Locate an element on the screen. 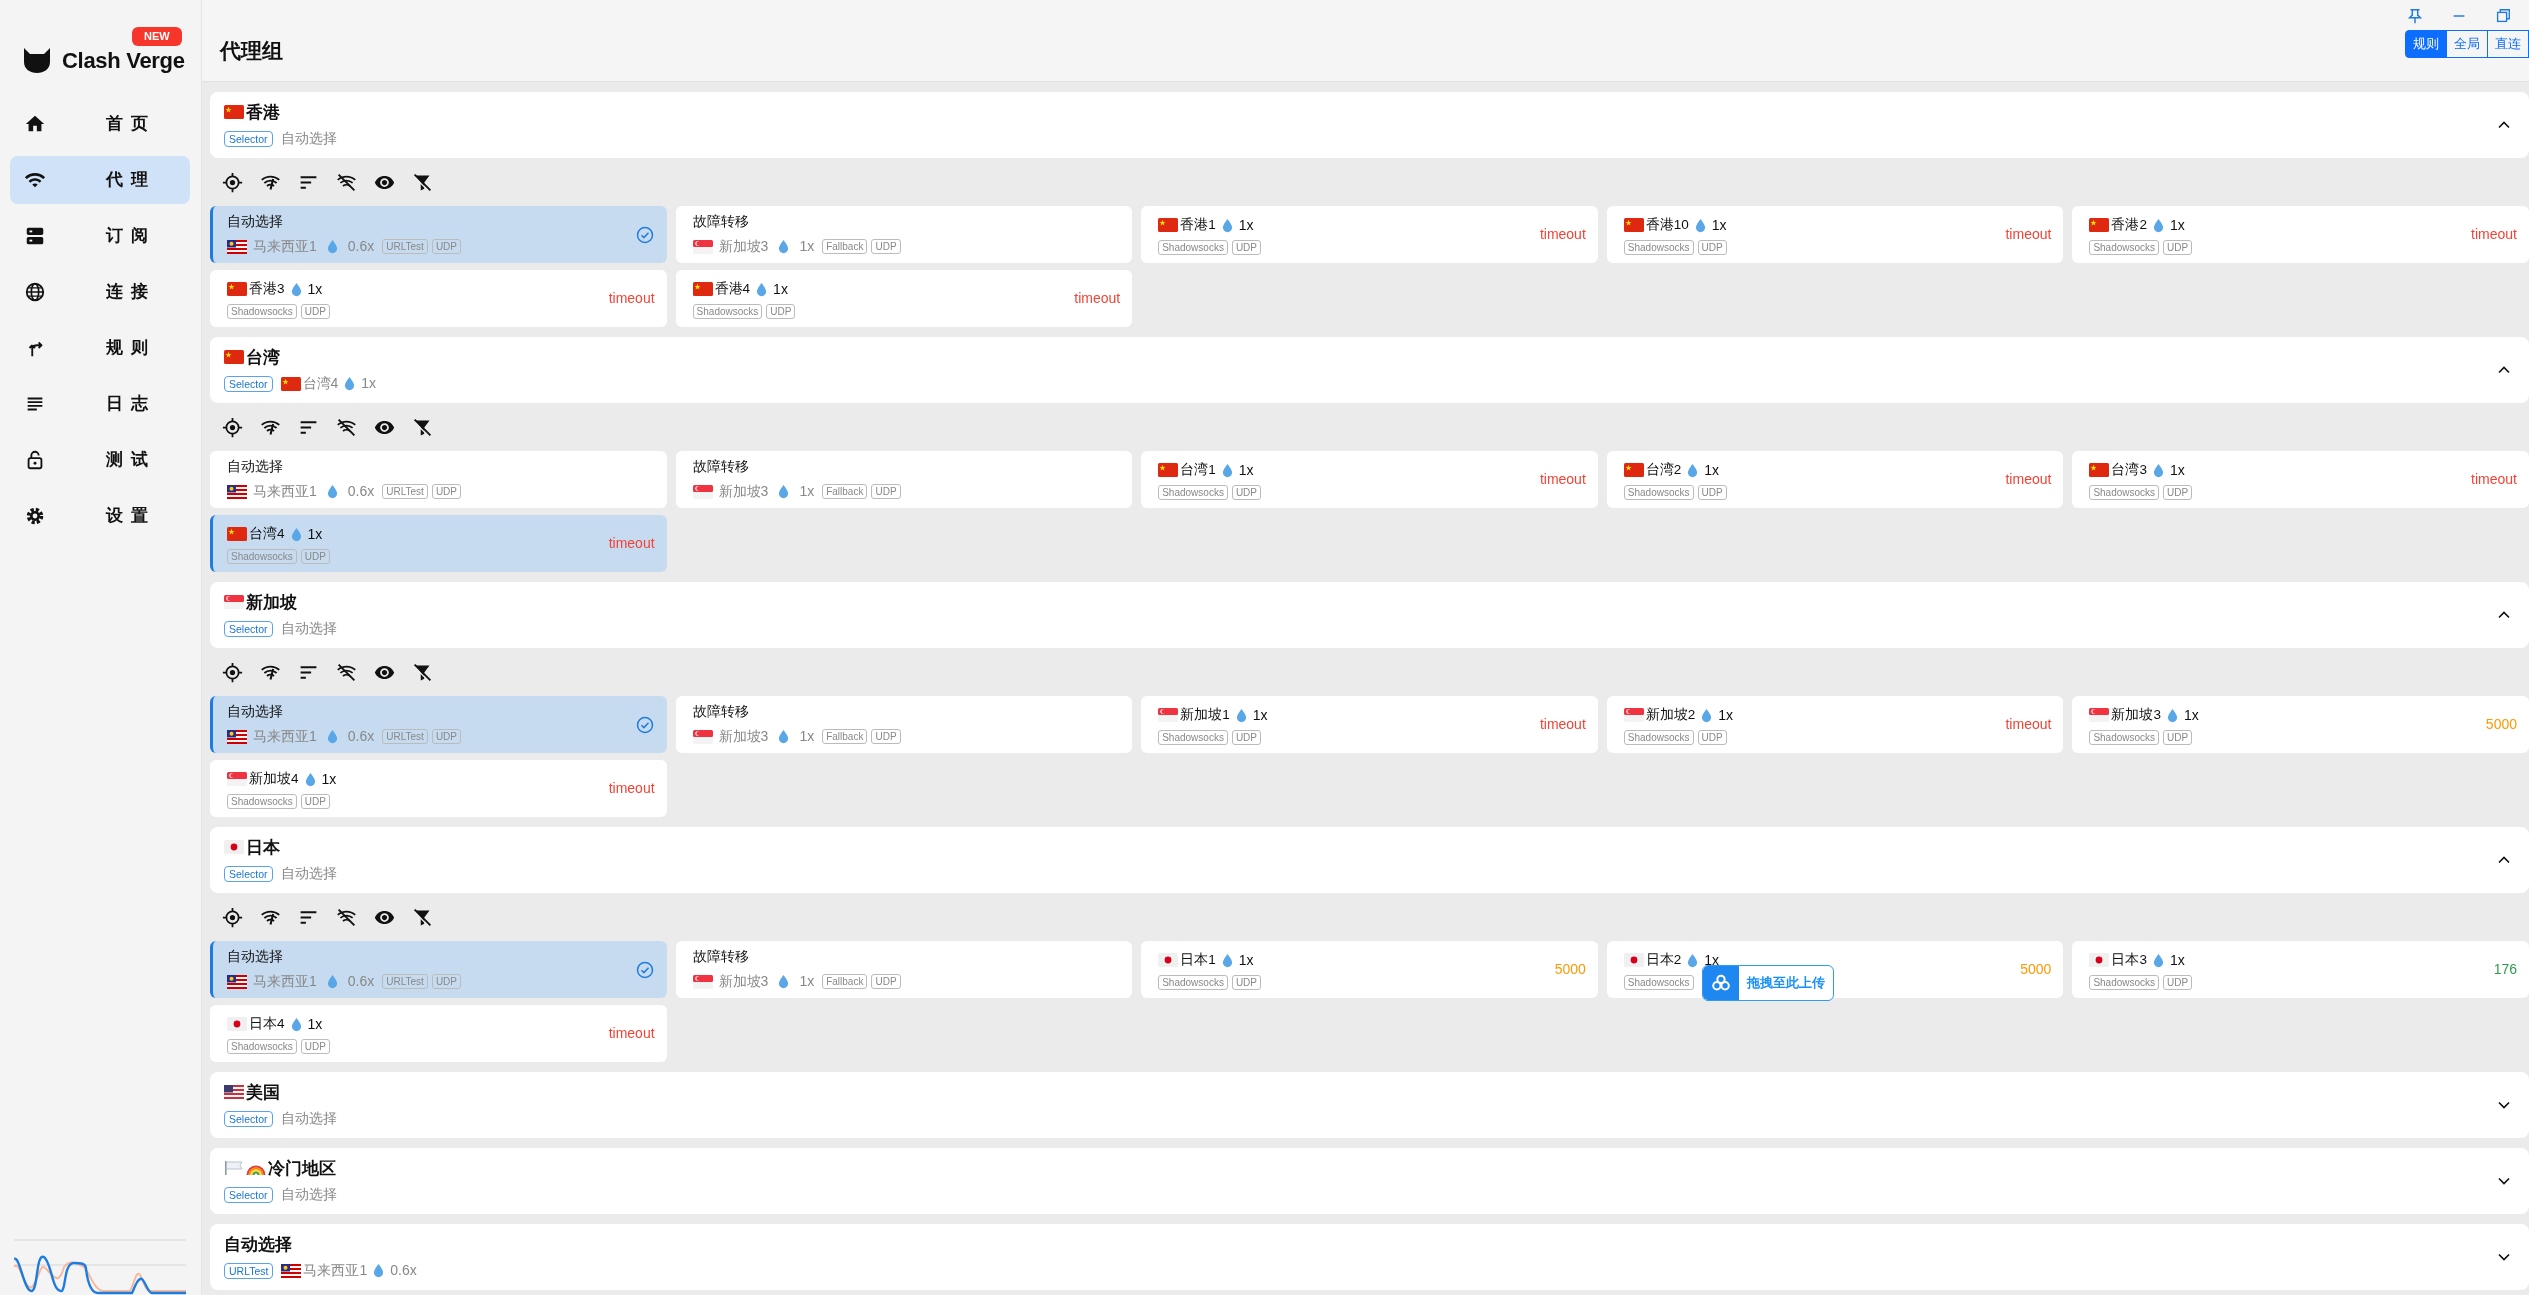 The height and width of the screenshot is (1295, 2529). group-header: 香港 Selector 自动选择 is located at coordinates (1369, 125).